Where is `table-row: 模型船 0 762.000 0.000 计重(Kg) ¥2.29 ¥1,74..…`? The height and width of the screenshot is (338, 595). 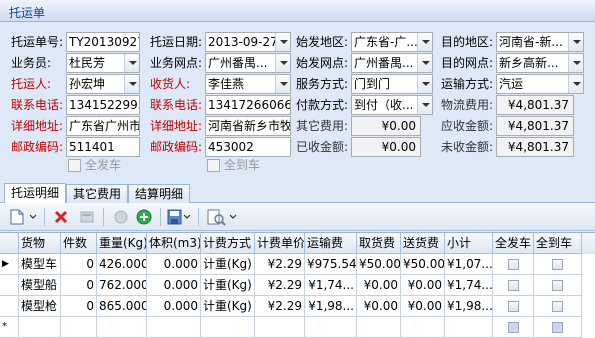 table-row: 模型船 0 762.000 0.000 计重(Kg) ¥2.29 ¥1,74..… is located at coordinates (297, 285).